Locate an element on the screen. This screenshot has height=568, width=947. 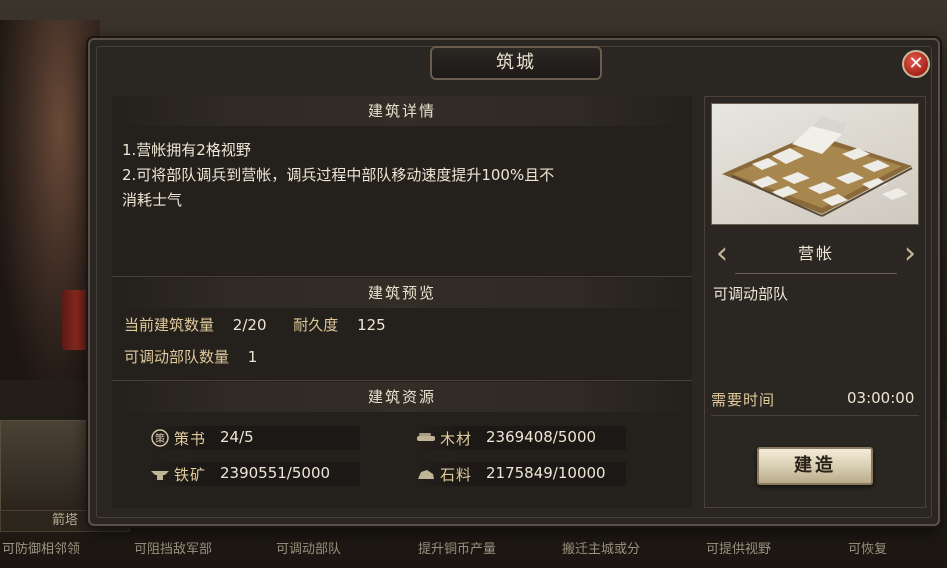
building-card-desc: 可恢复 is located at coordinates (868, 549).